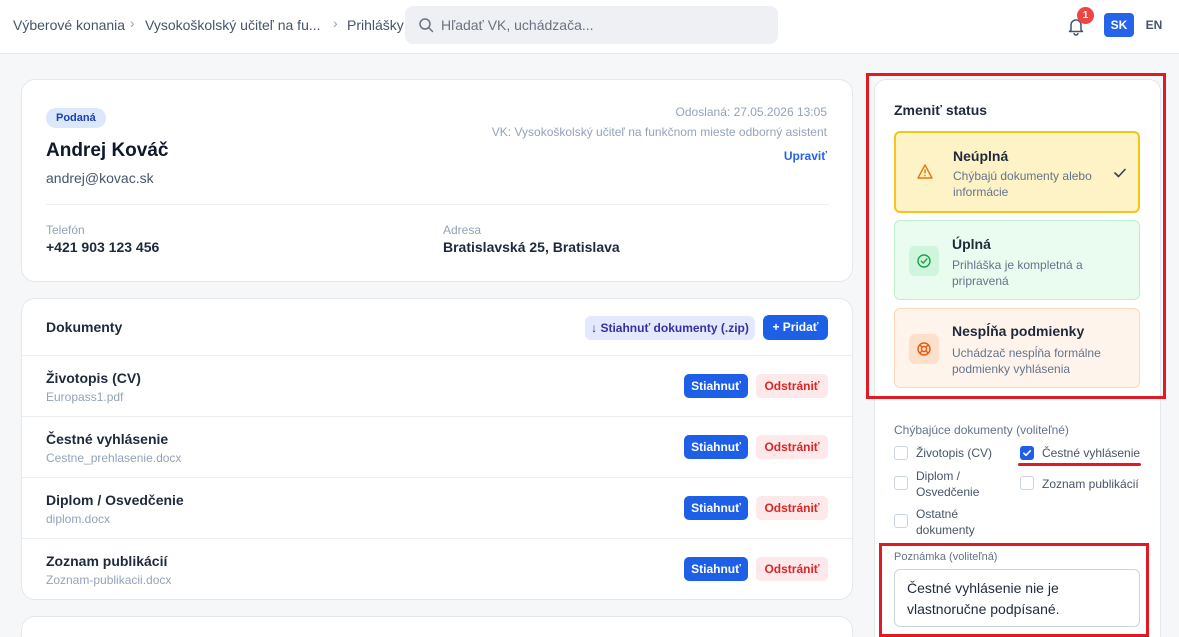  I want to click on address-label: Adresa, so click(462, 230).